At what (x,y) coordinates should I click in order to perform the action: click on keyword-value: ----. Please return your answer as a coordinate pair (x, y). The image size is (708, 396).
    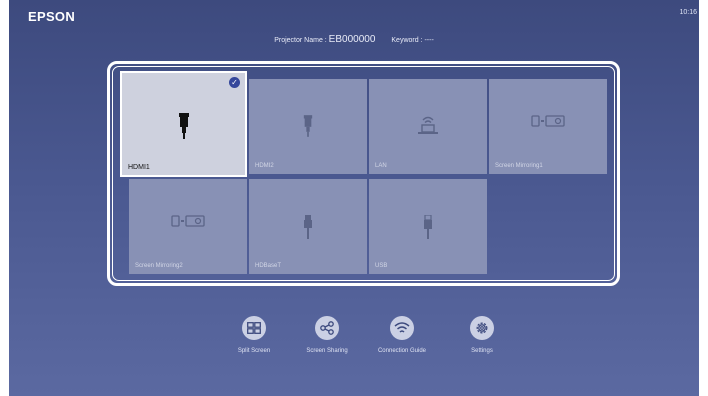
    Looking at the image, I should click on (429, 40).